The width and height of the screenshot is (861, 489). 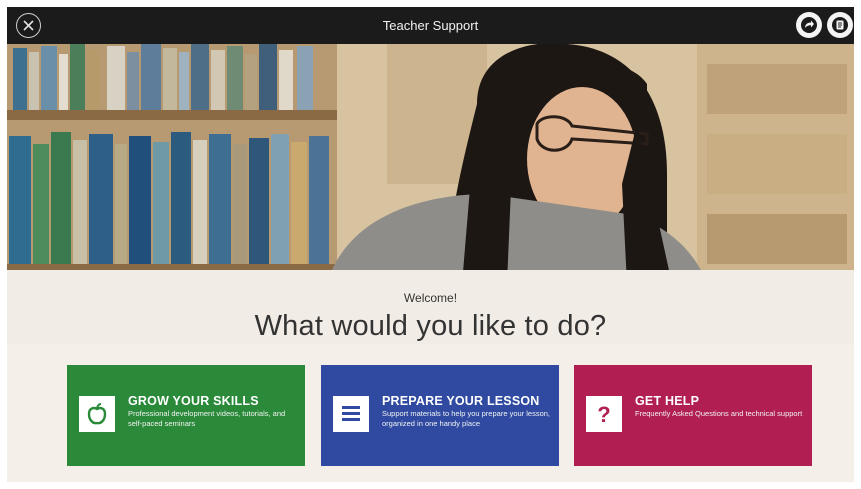 I want to click on card-title: GET HELP, so click(x=667, y=401).